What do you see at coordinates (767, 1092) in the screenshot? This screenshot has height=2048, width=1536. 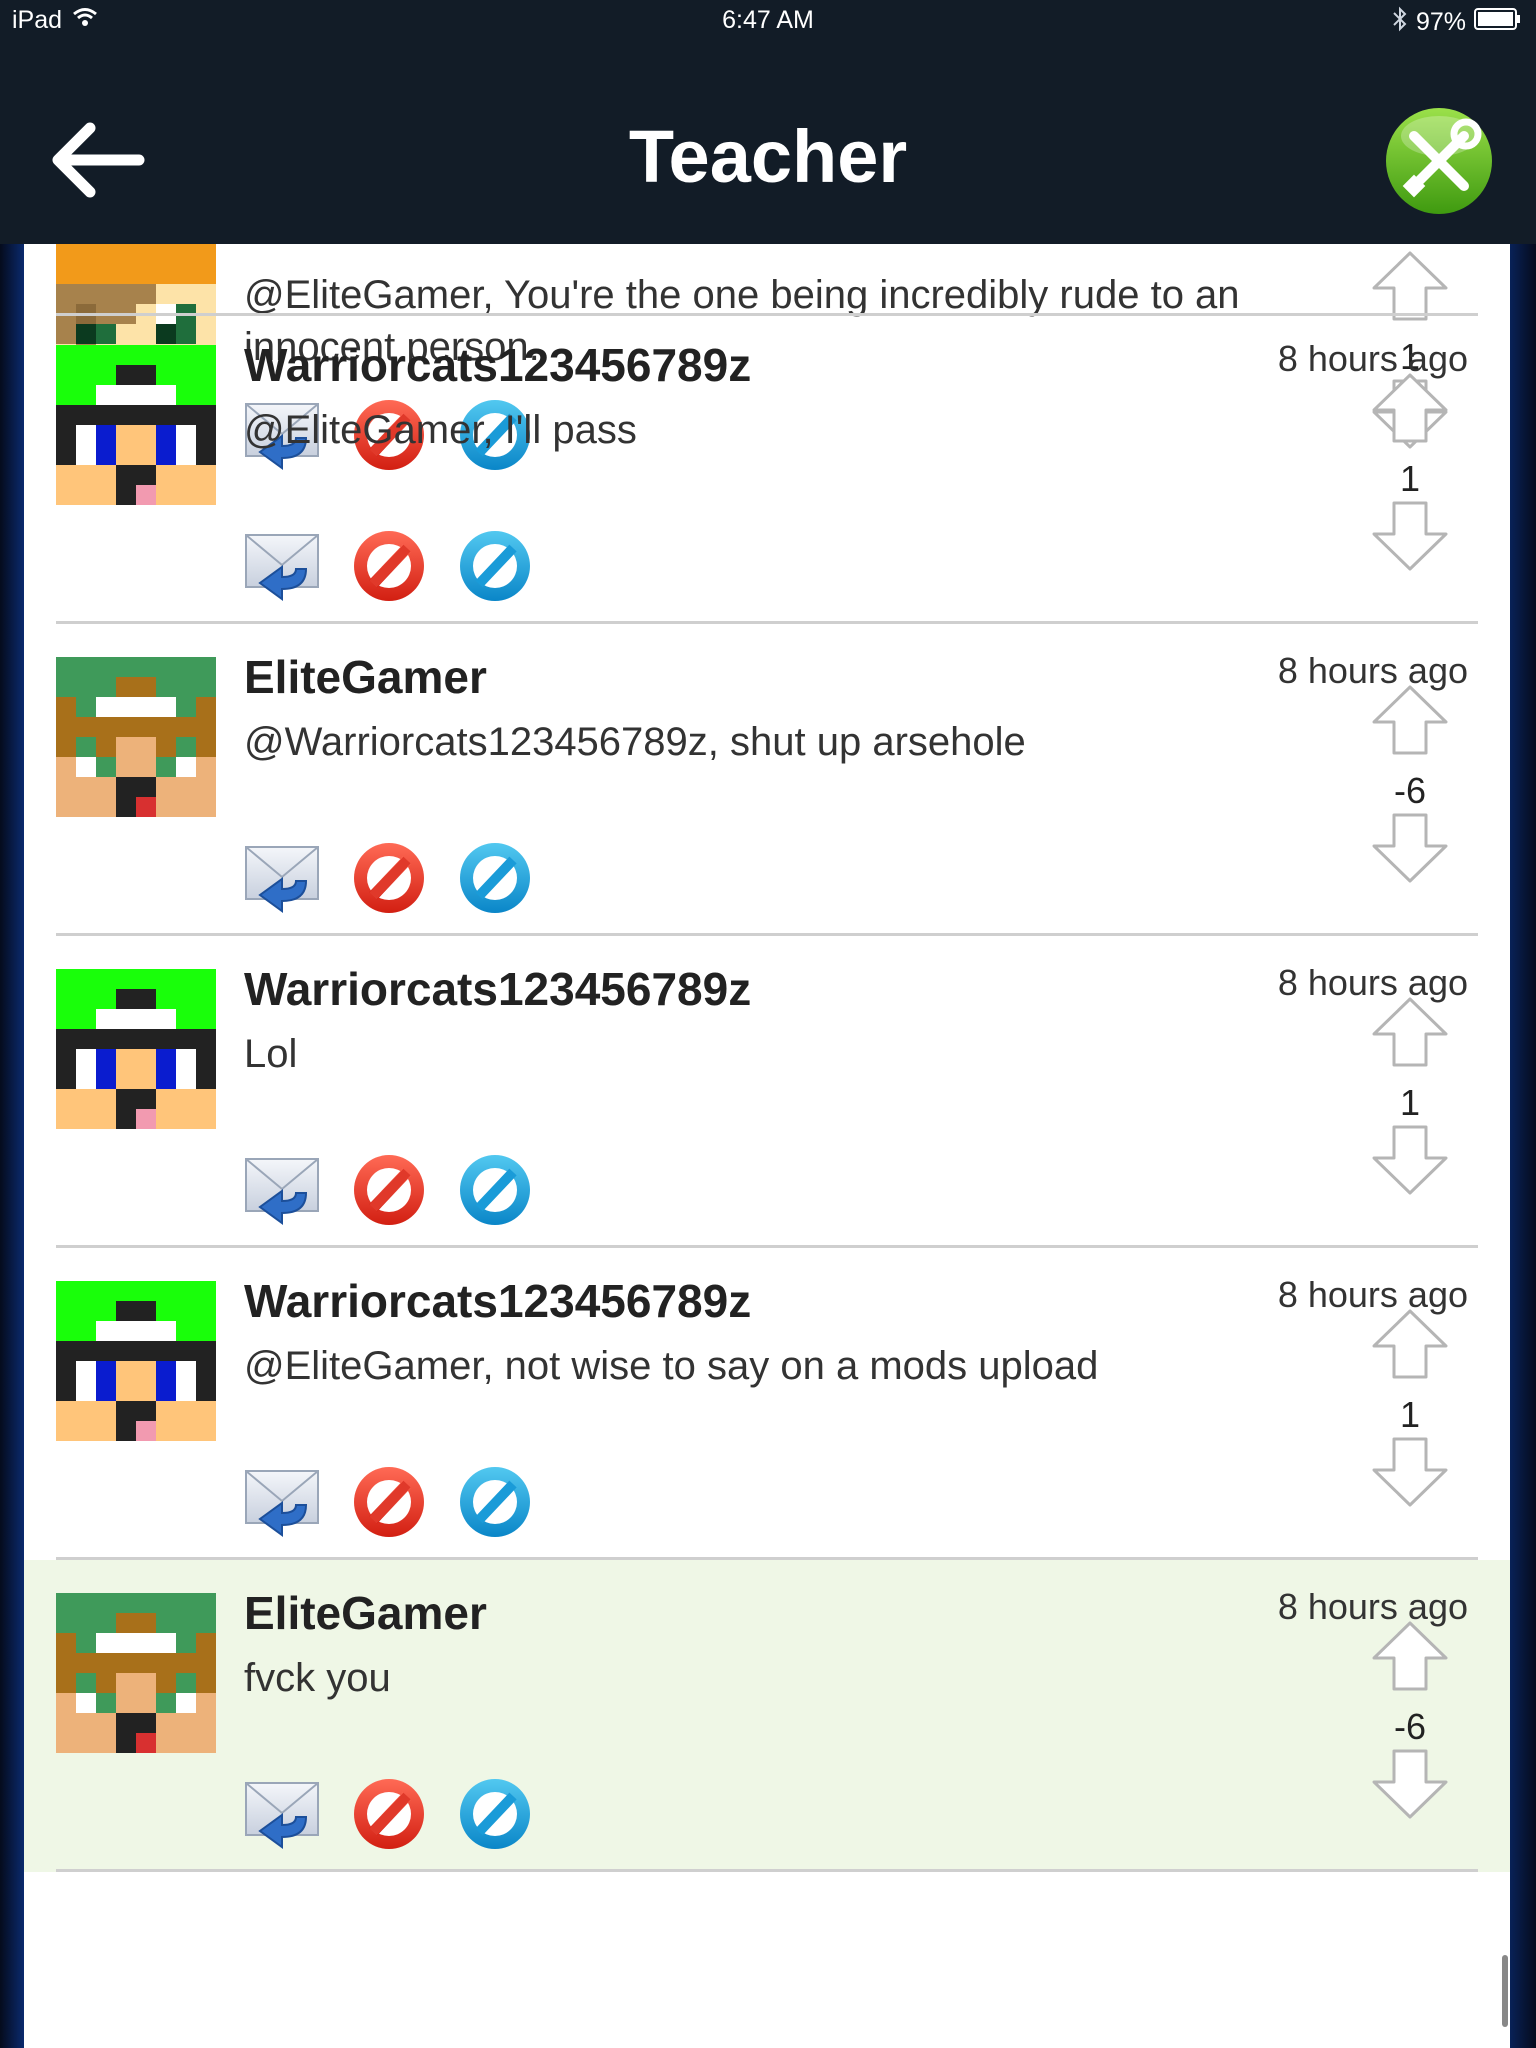 I see `comment-row: Warriorcats123456789z 8 hours ago Lol 1` at bounding box center [767, 1092].